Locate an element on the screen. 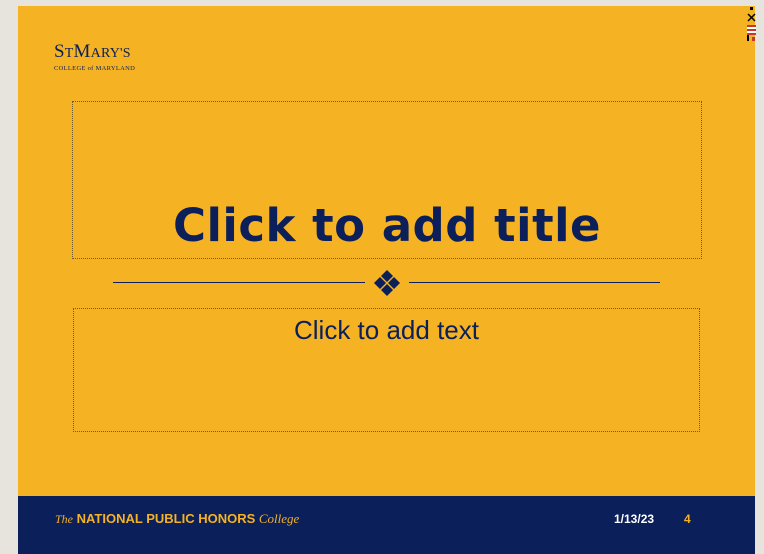 The image size is (764, 554). logo-wordmark: STMARY'S is located at coordinates (94, 52).